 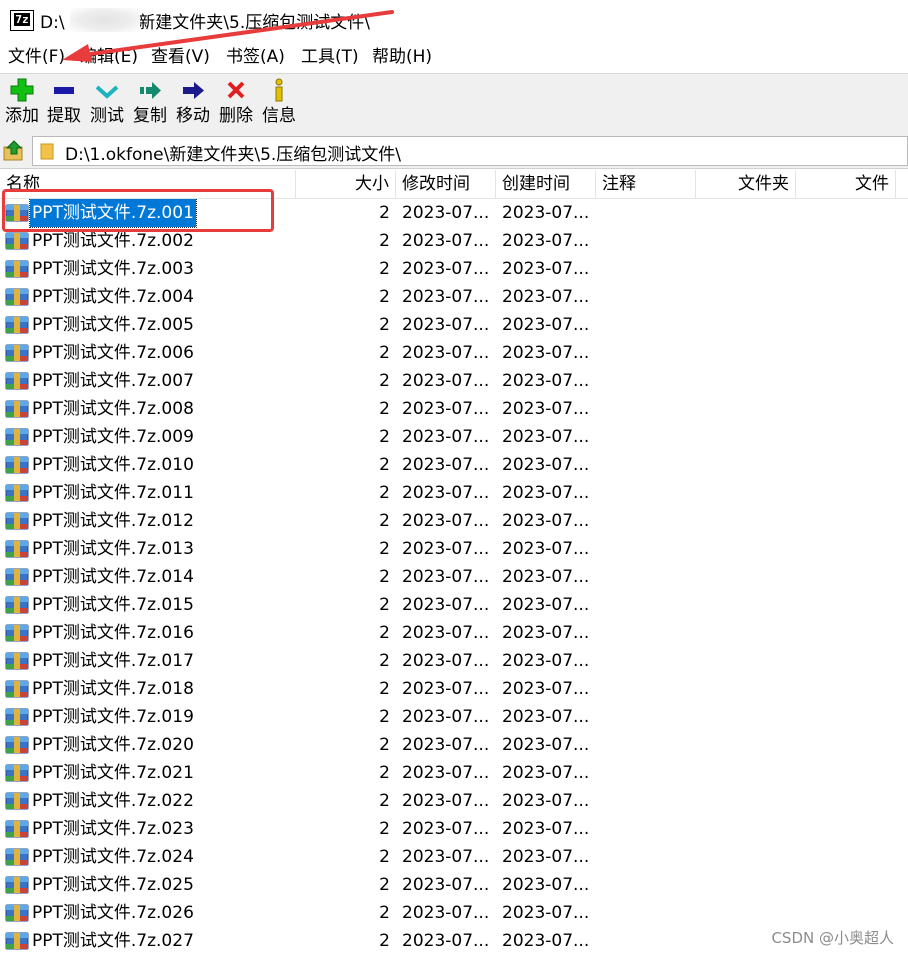 I want to click on file-name: PPT测试文件.7z.021, so click(x=113, y=773).